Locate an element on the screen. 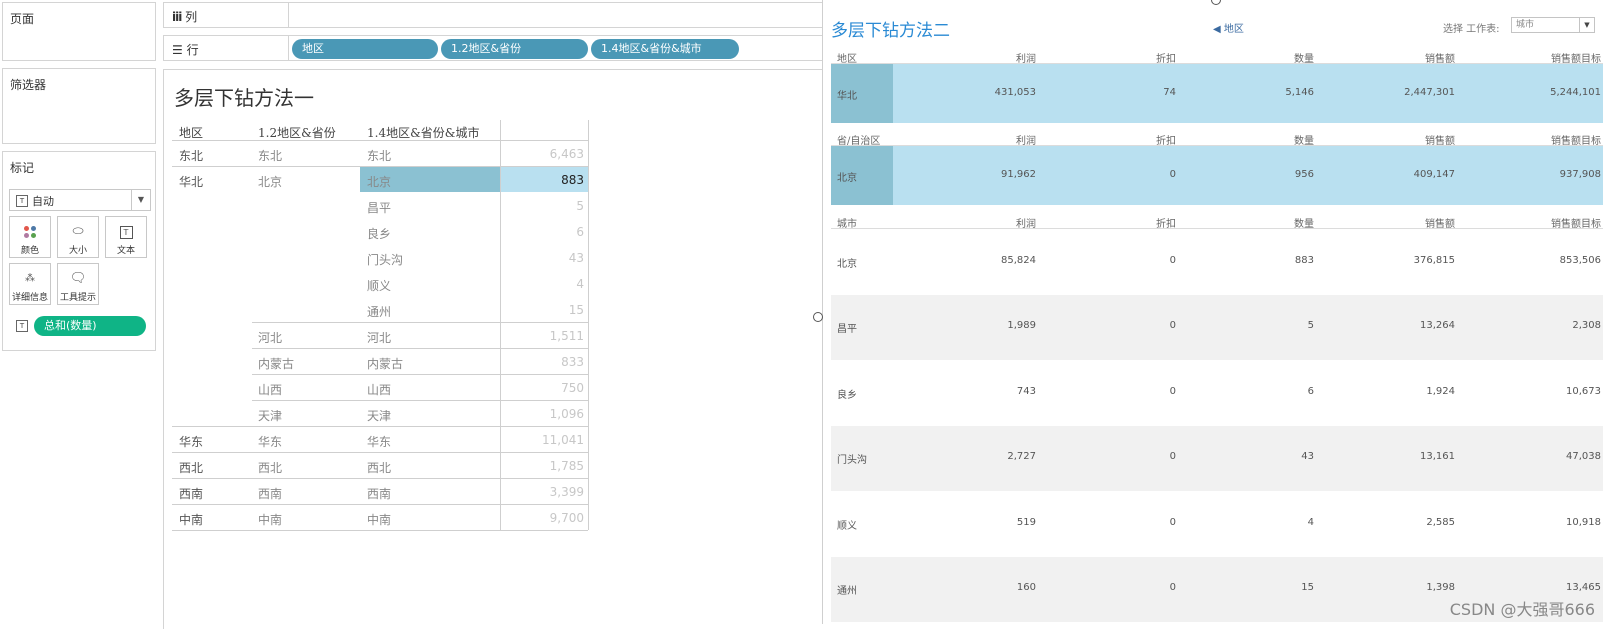 The image size is (1609, 629). sheet1-cell-city: 昌平 is located at coordinates (379, 207).